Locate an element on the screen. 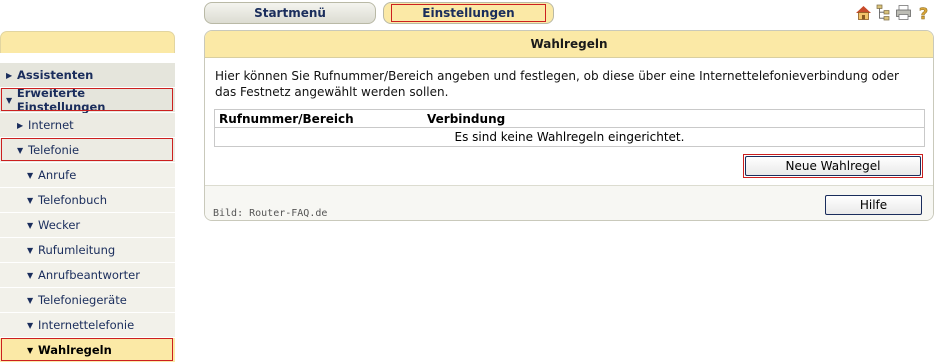  sidebar-item-wahlregeln: ▼ Wahlregeln is located at coordinates (87, 350).